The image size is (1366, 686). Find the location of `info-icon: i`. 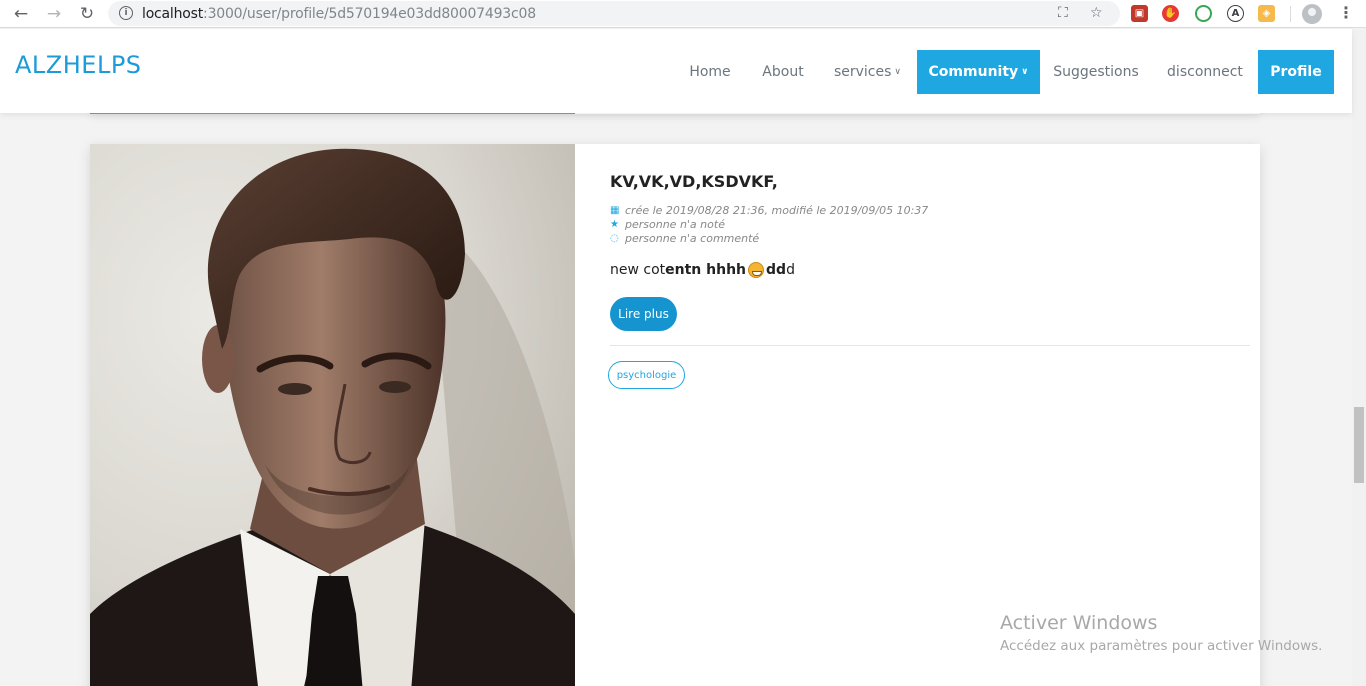

info-icon: i is located at coordinates (126, 13).